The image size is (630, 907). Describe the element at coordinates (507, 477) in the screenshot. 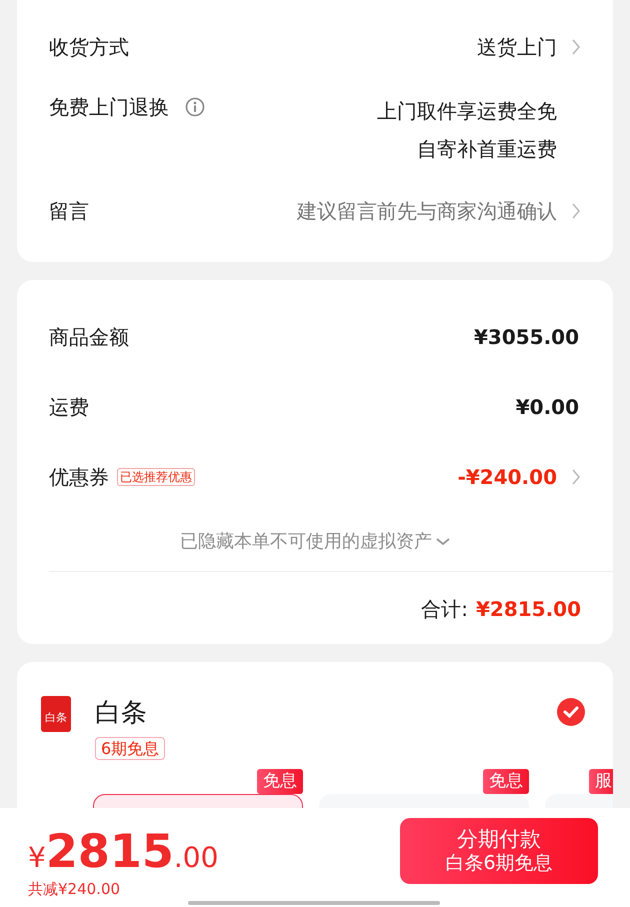

I see `discount-amount: -¥240.00` at that location.